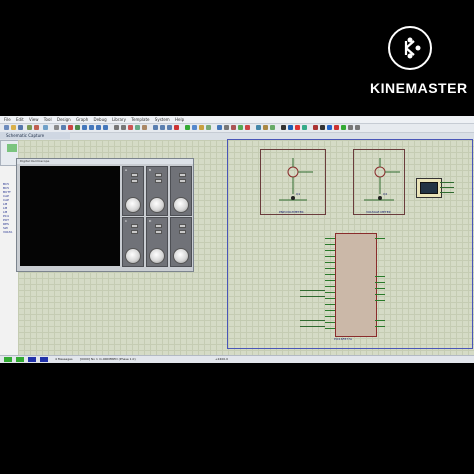 The width and height of the screenshot is (474, 474). I want to click on oscilloscope-instrument-icon, so click(429, 188).